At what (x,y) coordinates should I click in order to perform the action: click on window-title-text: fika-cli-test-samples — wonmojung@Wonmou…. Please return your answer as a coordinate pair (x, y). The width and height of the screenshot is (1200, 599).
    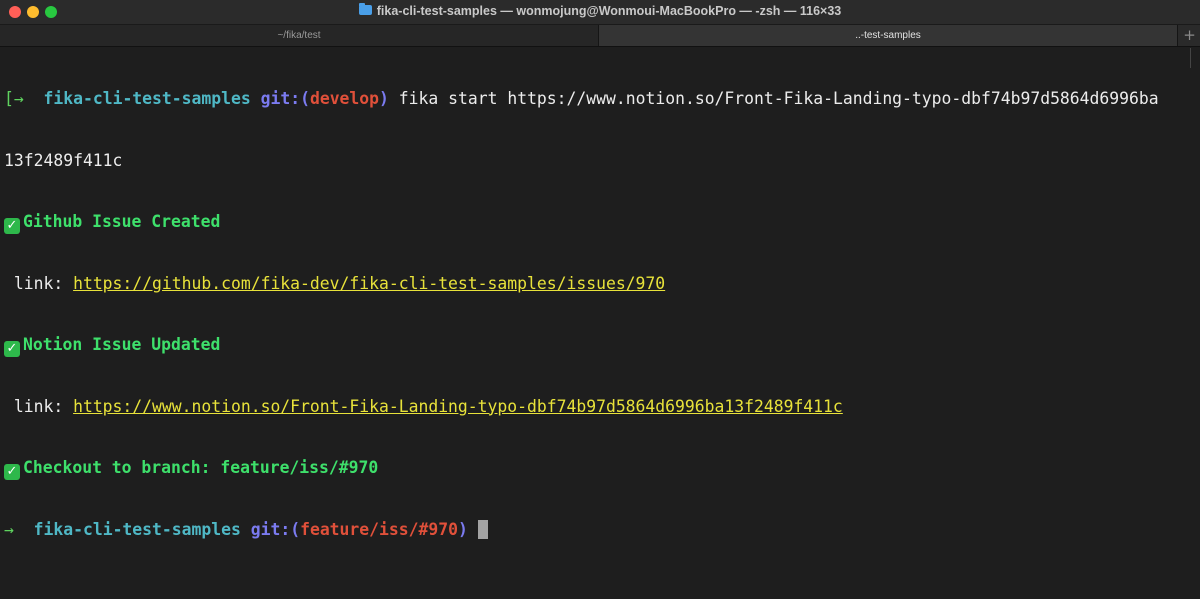
    Looking at the image, I should click on (609, 11).